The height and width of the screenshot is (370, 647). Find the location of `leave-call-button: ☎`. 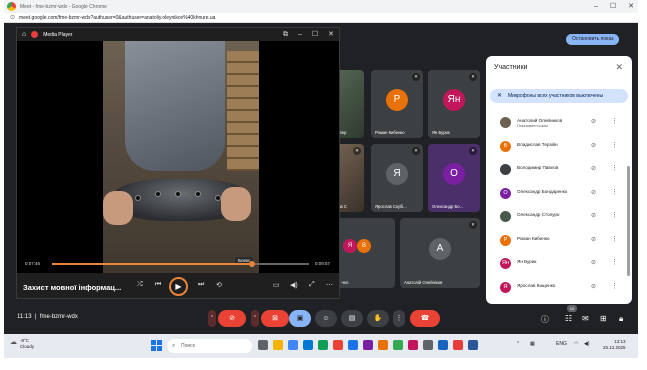

leave-call-button: ☎ is located at coordinates (425, 318).